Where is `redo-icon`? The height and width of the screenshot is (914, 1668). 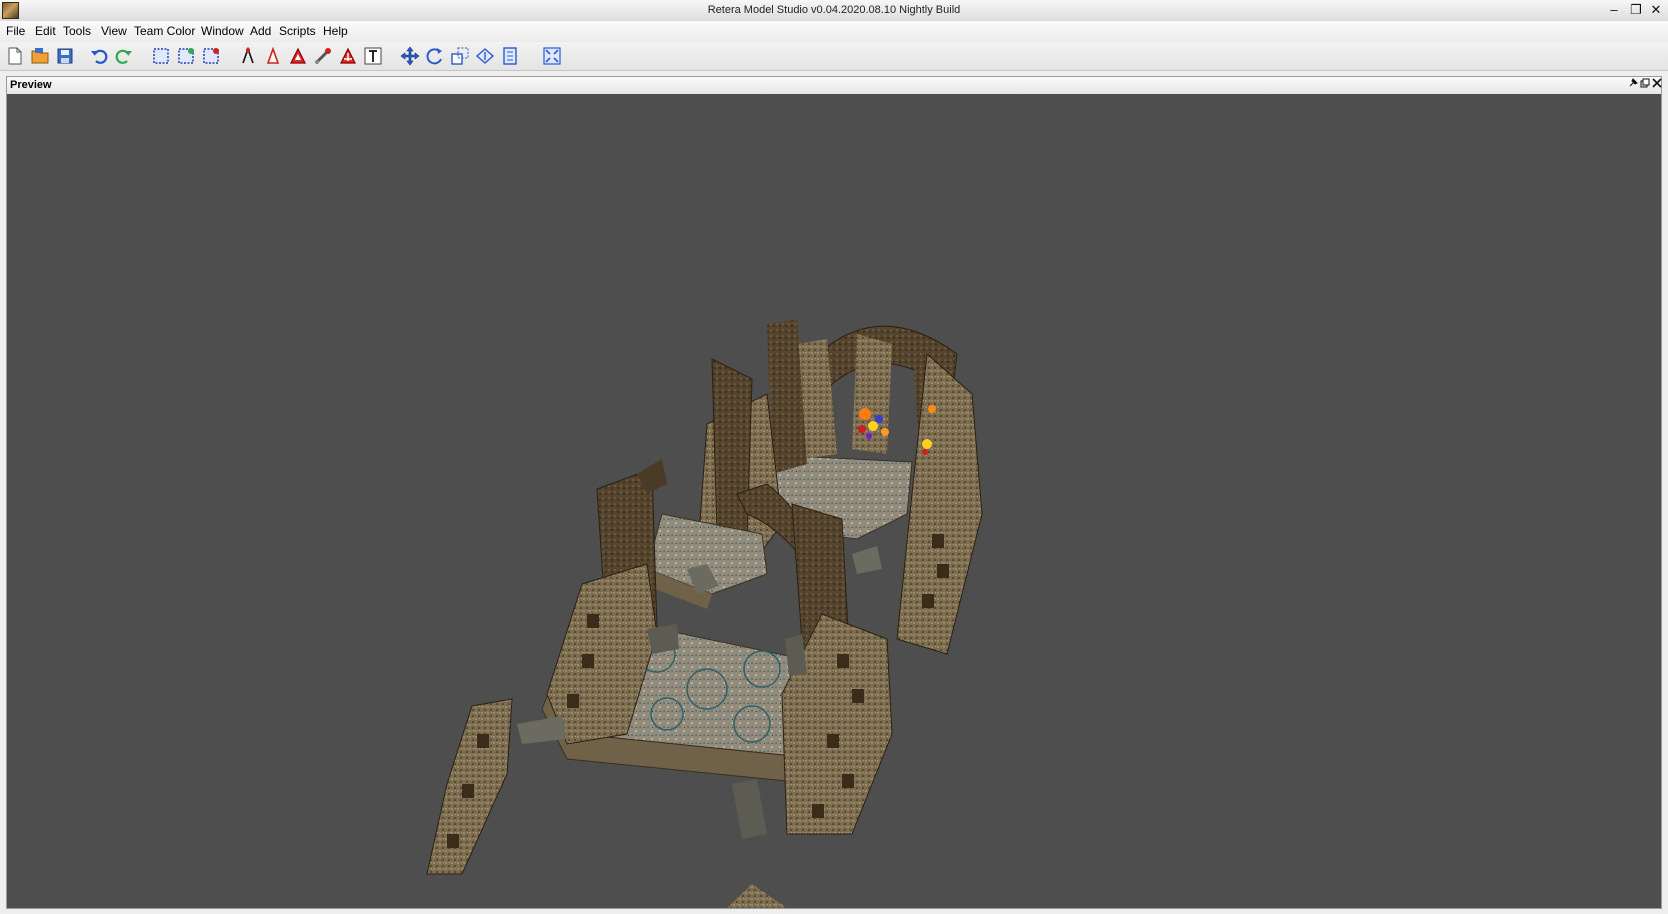
redo-icon is located at coordinates (124, 56).